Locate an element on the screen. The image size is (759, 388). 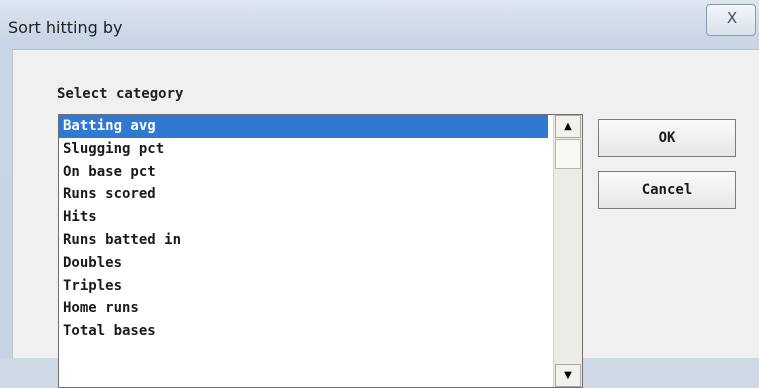
category-list-item: Triples is located at coordinates (303, 286).